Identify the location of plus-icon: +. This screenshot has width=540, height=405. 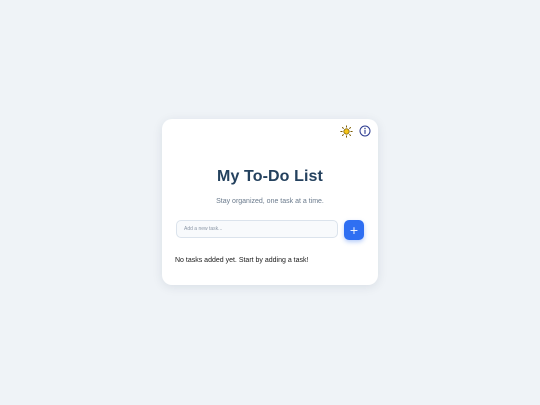
(354, 230).